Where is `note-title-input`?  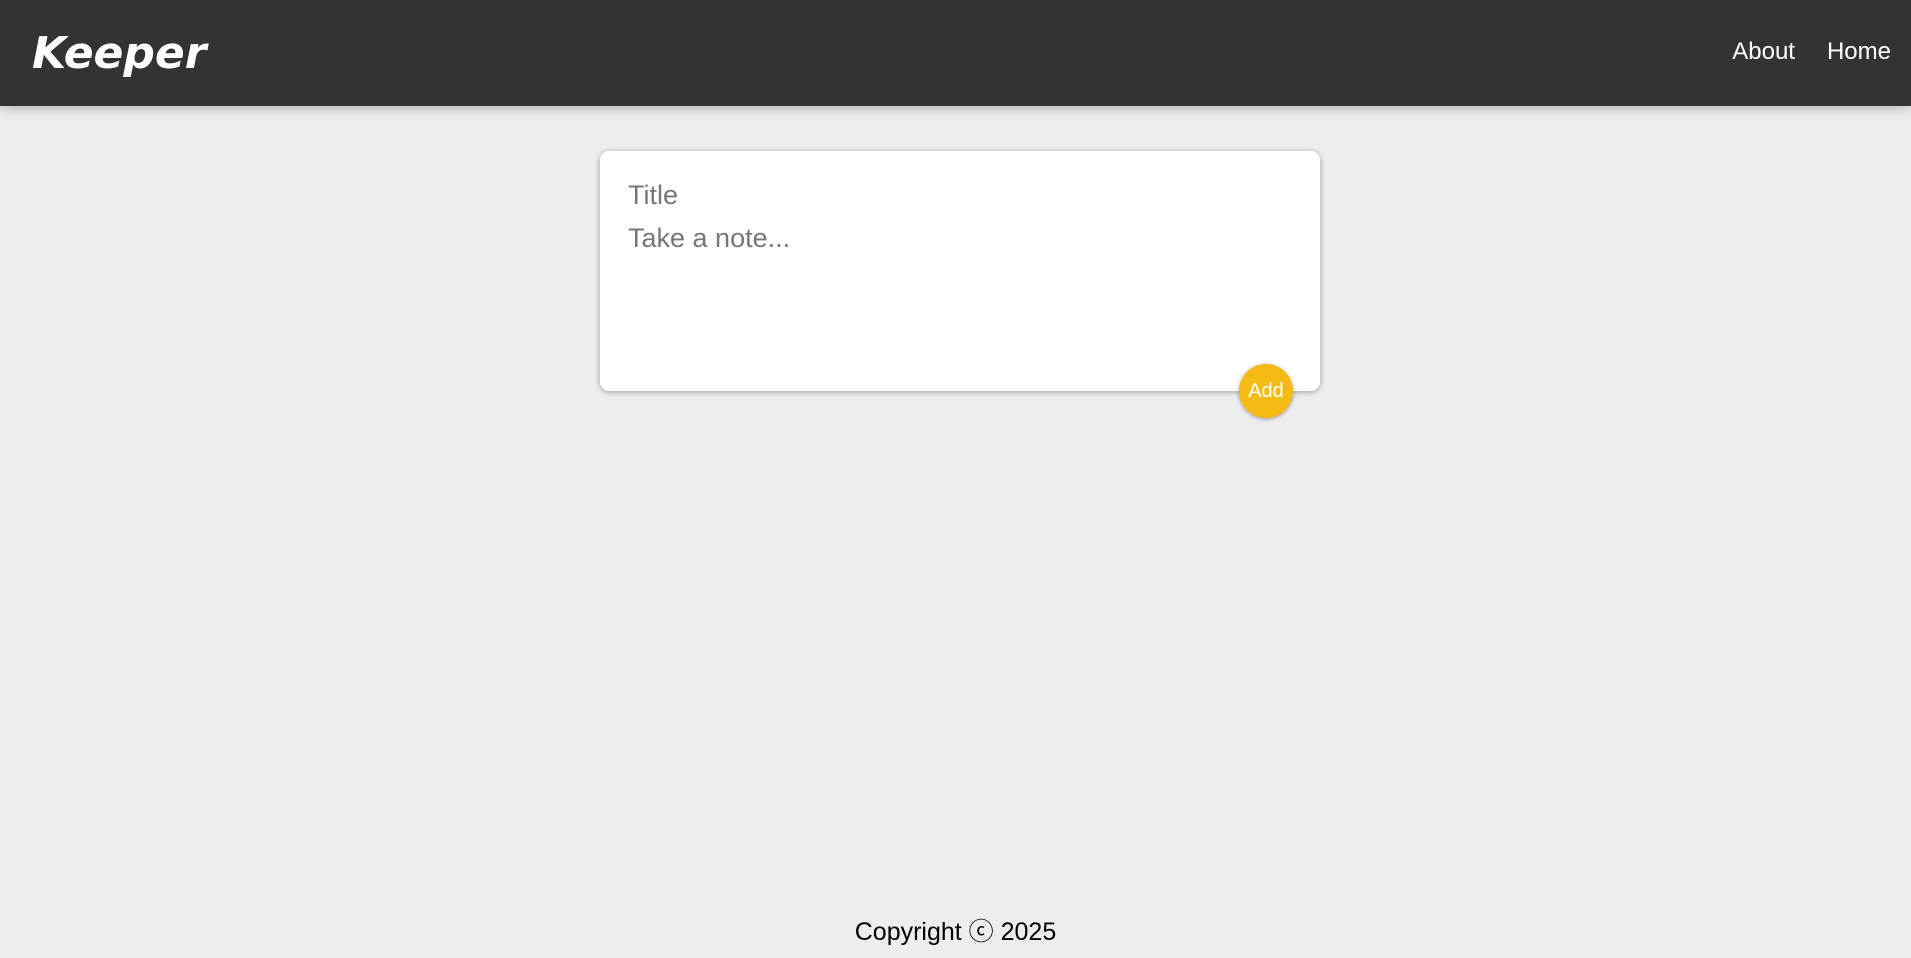 note-title-input is located at coordinates (958, 195).